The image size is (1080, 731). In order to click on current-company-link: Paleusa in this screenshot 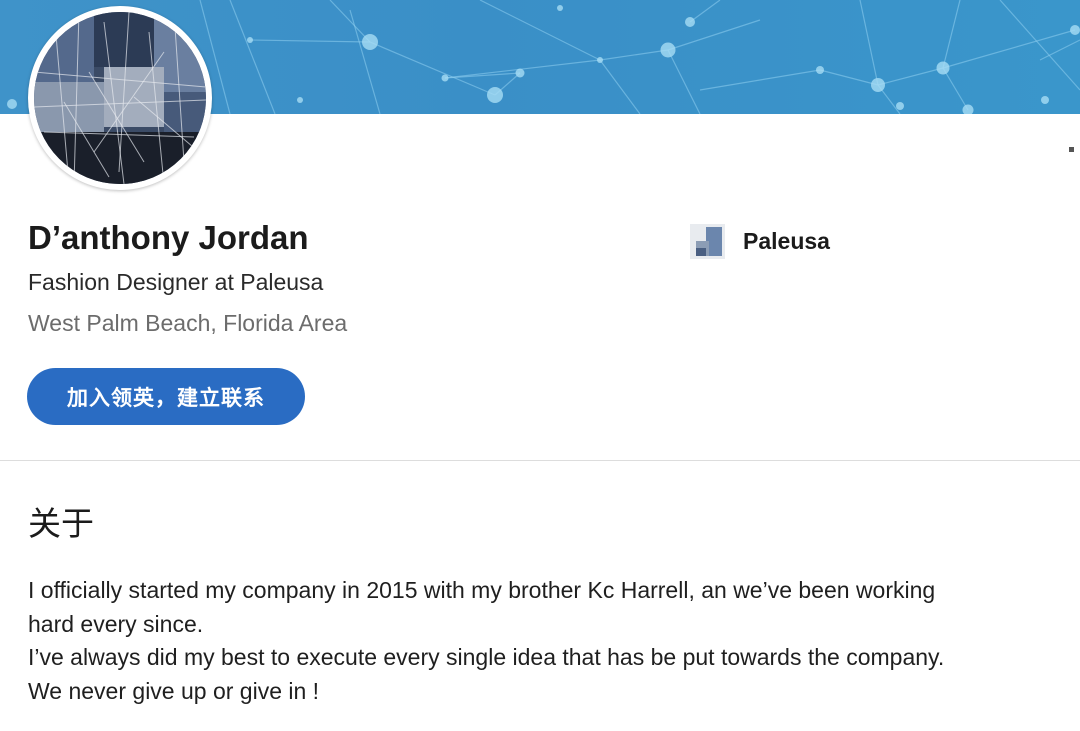, I will do `click(760, 241)`.